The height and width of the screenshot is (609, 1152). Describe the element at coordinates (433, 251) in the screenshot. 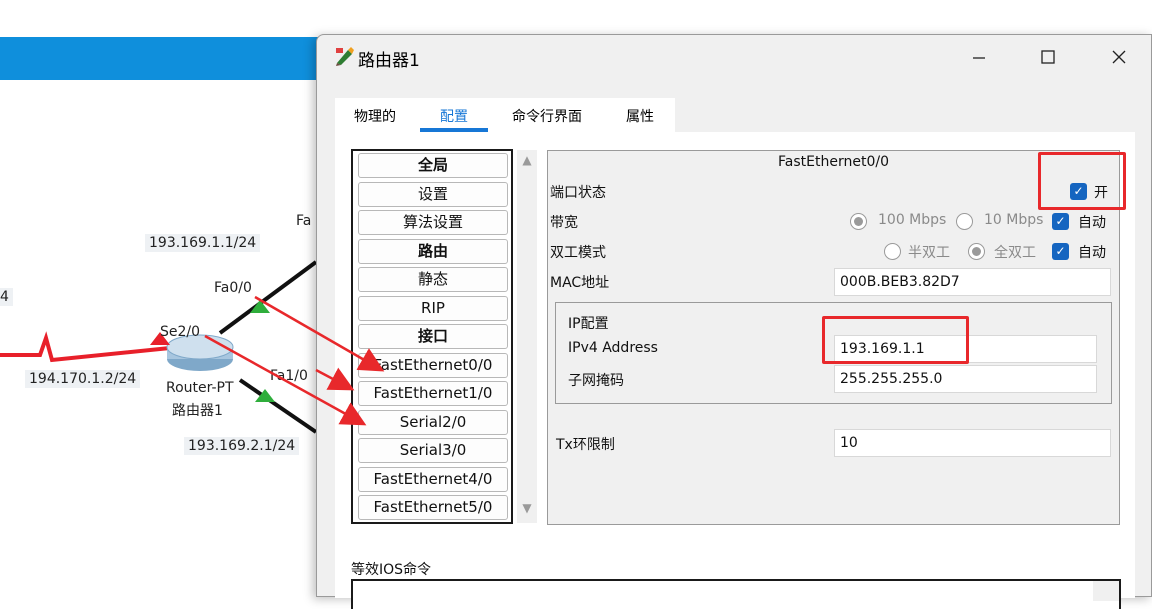

I see `sidebar-item-routing: 路由` at that location.